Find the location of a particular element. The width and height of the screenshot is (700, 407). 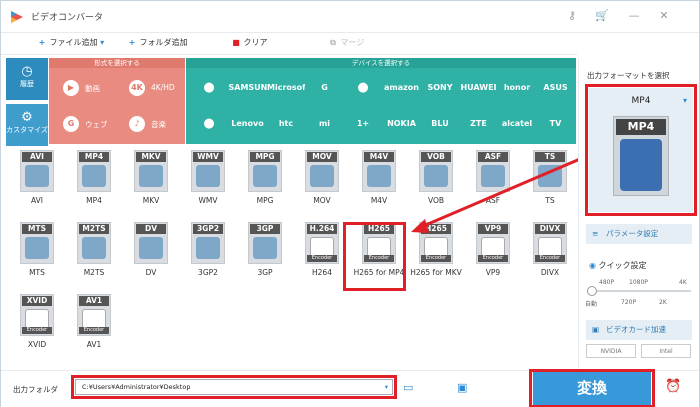

format-tile: DV DV is located at coordinates (151, 255).